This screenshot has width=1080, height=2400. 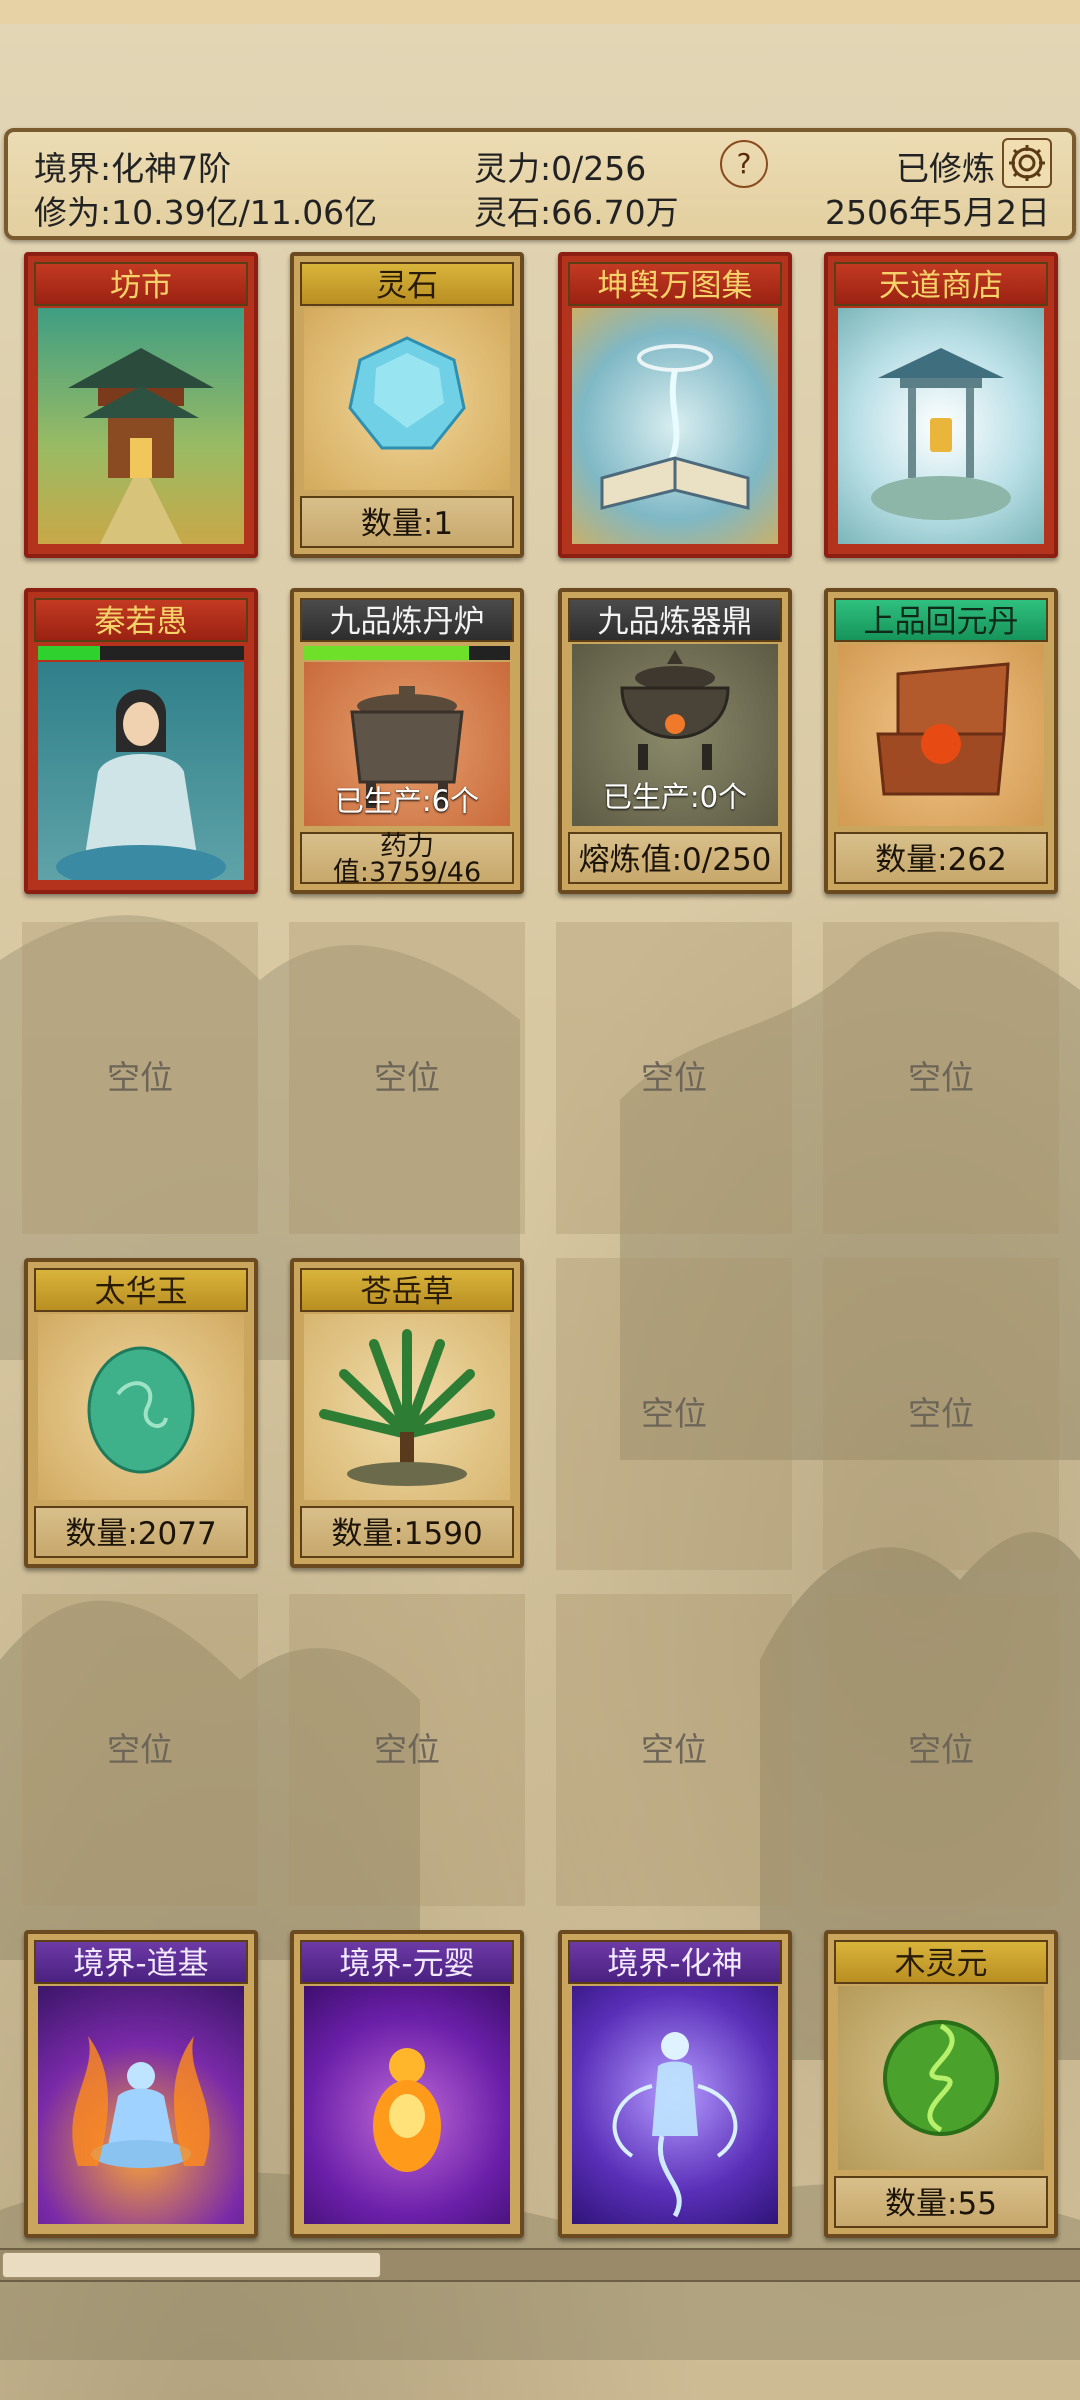 I want to click on furnace-progress-track, so click(x=407, y=653).